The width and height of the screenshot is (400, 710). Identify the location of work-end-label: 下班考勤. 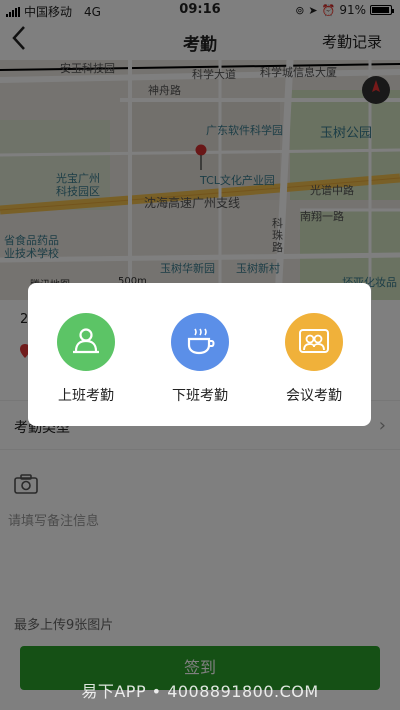
(200, 396).